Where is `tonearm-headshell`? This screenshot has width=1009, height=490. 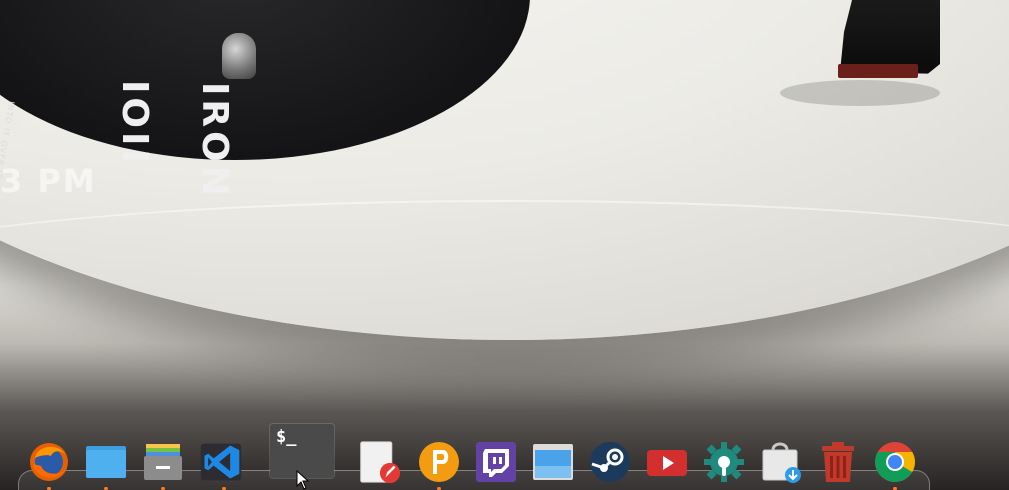
tonearm-headshell is located at coordinates (878, 71).